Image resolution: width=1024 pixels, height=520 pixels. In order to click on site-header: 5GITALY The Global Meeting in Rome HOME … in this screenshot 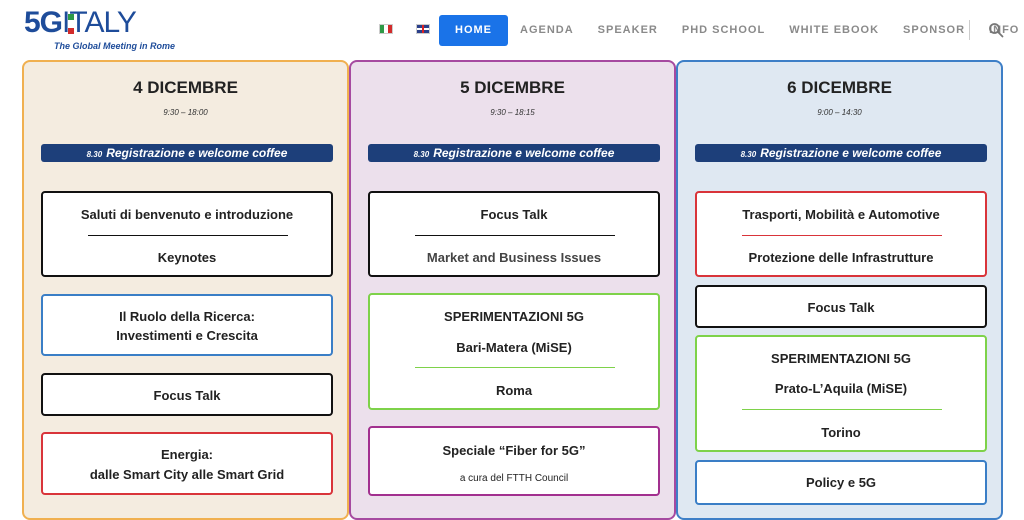, I will do `click(512, 30)`.